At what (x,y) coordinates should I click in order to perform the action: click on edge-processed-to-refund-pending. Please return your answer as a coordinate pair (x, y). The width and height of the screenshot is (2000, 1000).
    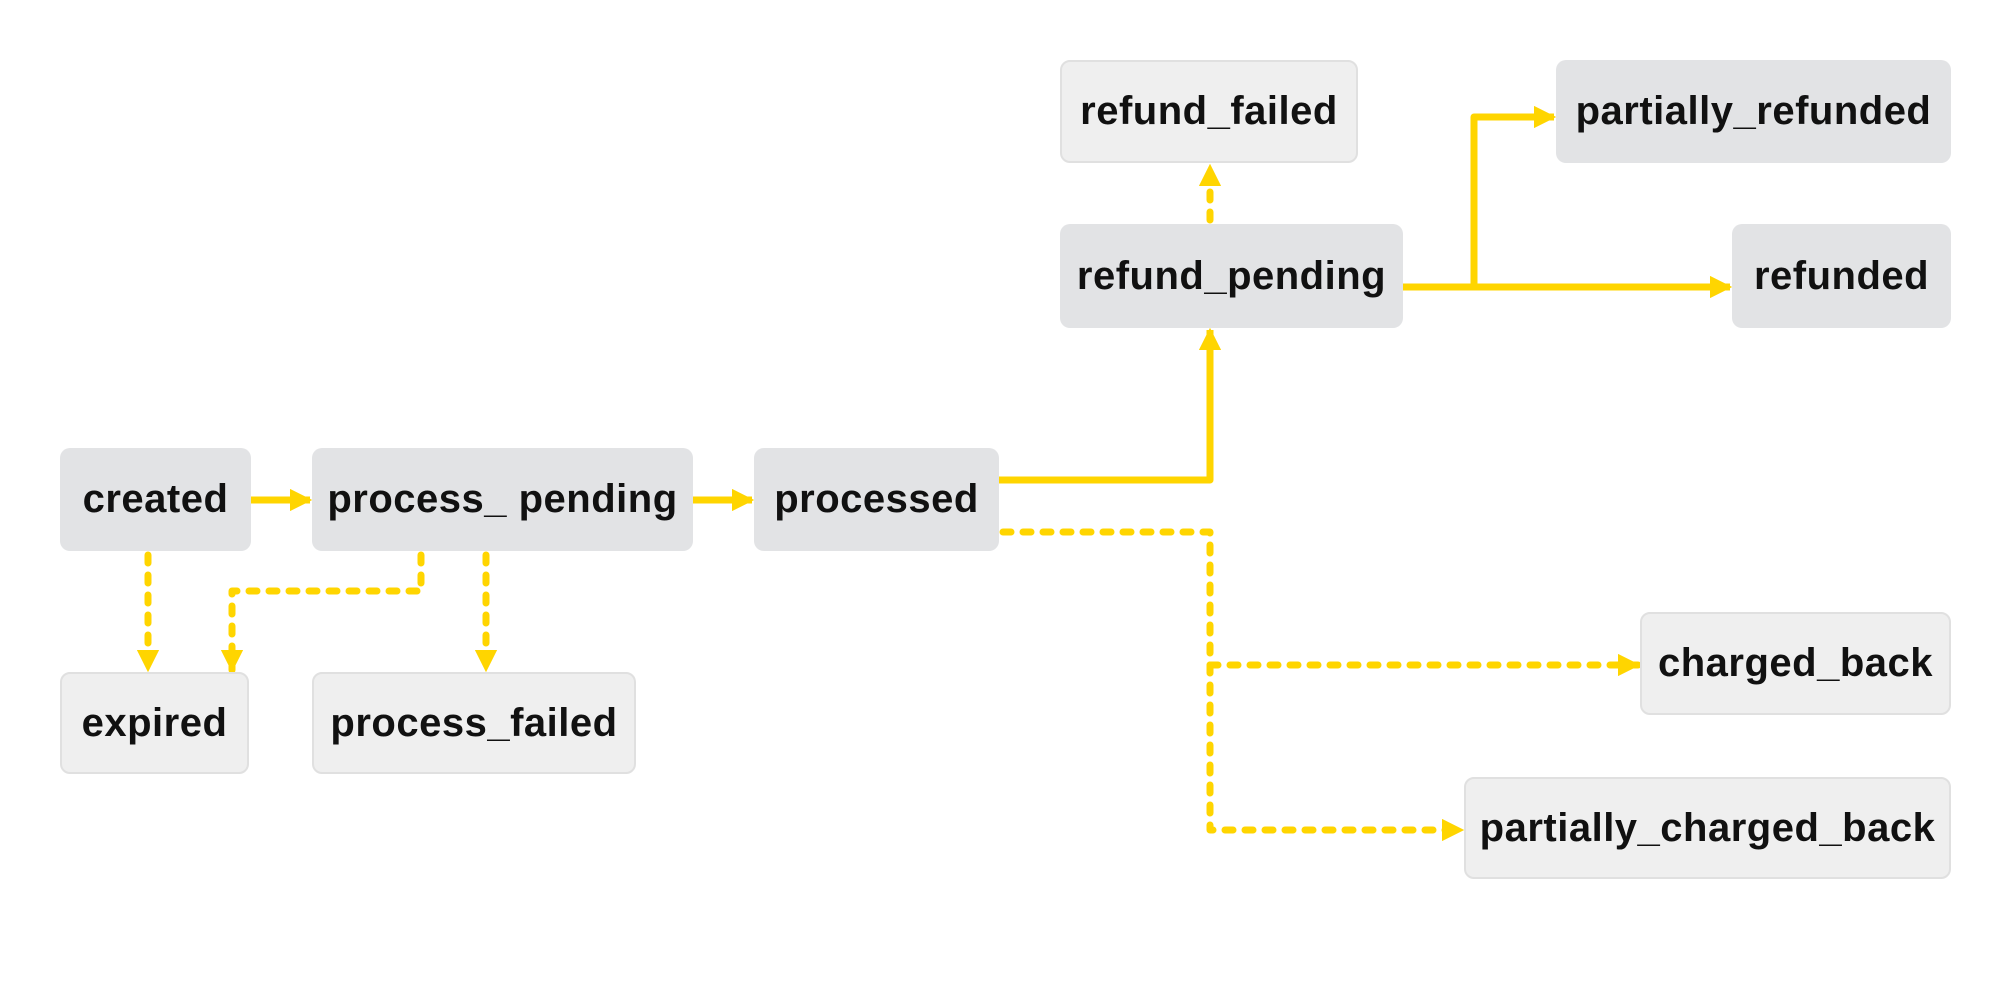
    Looking at the image, I should click on (1110, 405).